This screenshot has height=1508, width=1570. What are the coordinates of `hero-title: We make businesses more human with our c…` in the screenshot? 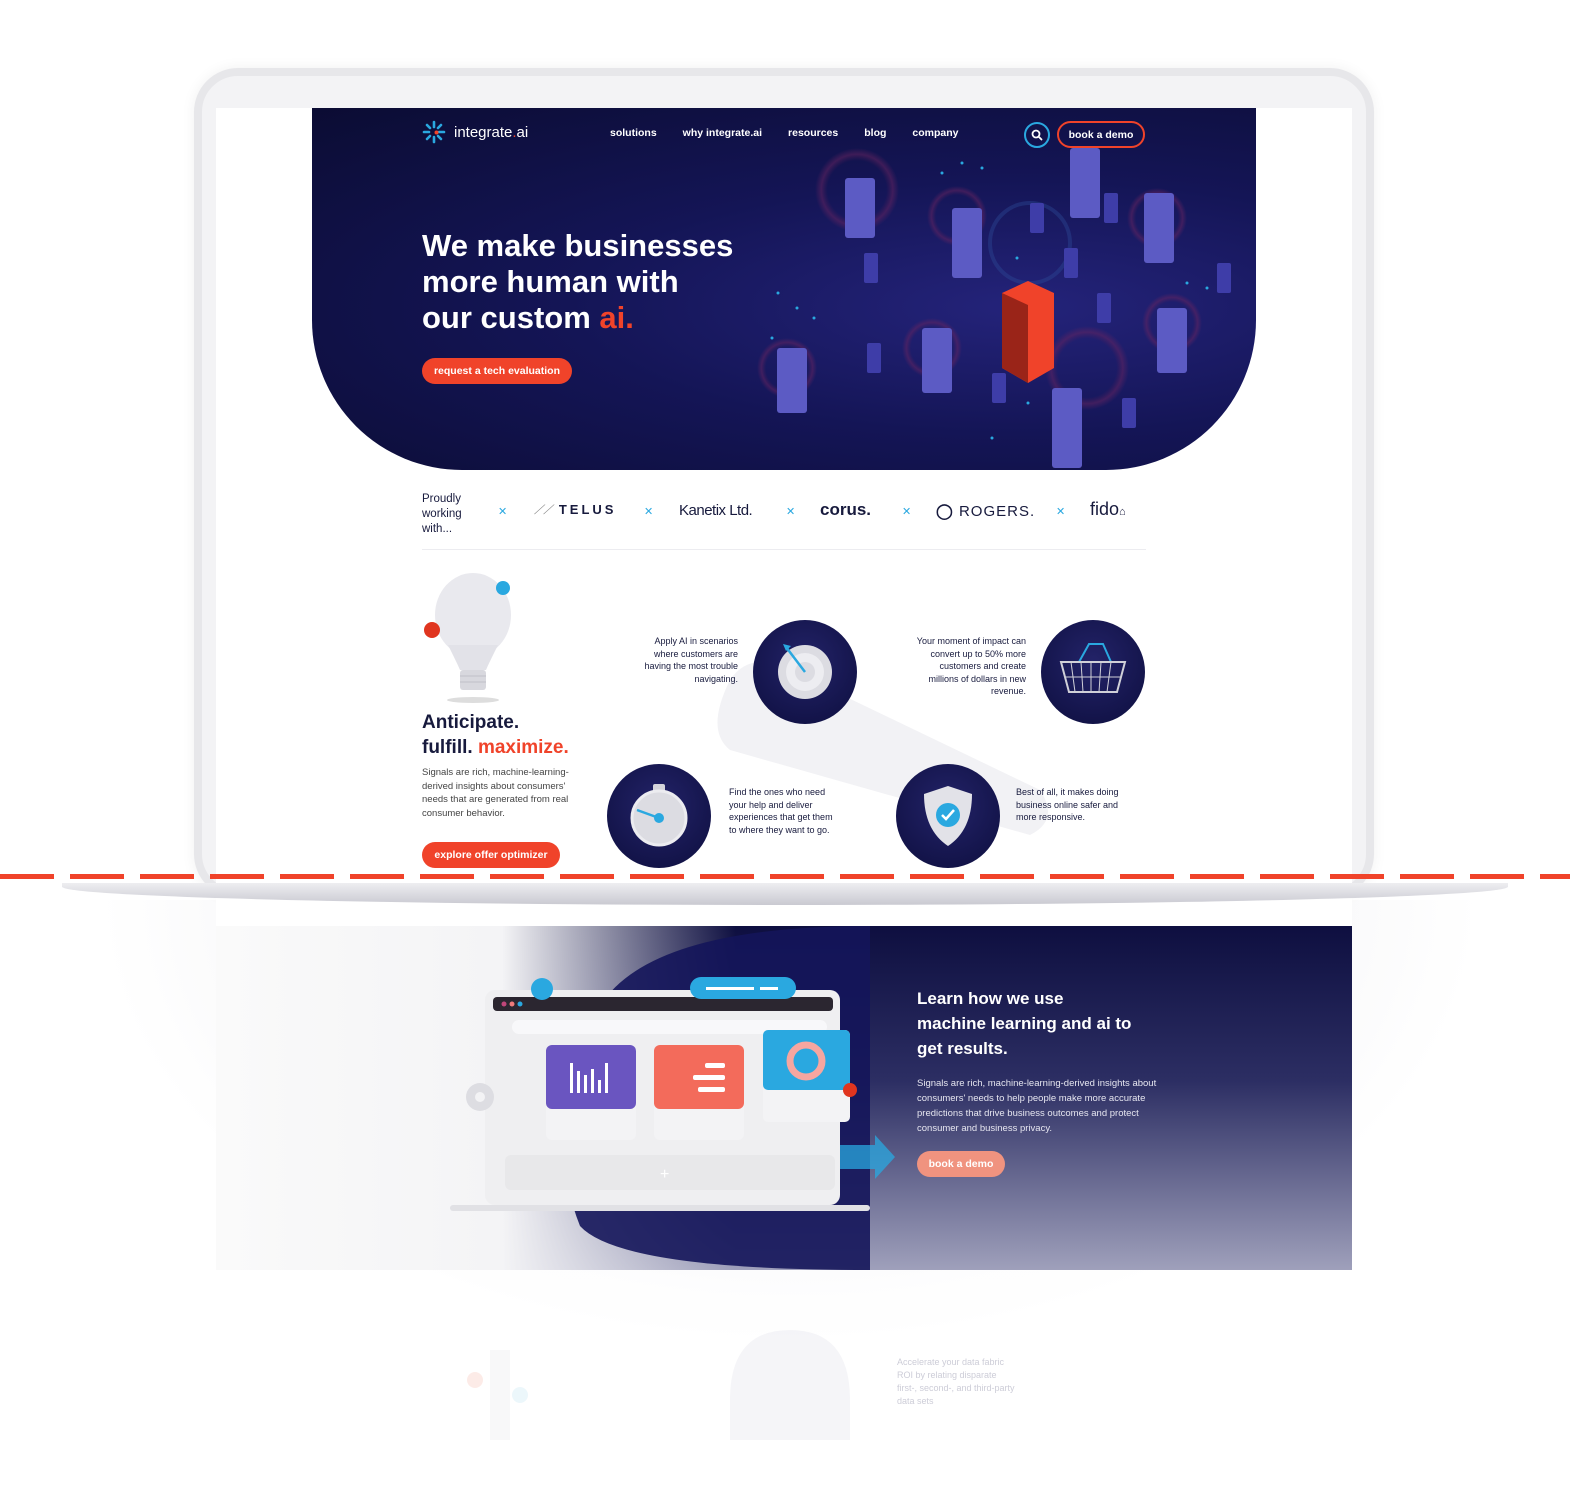 It's located at (578, 281).